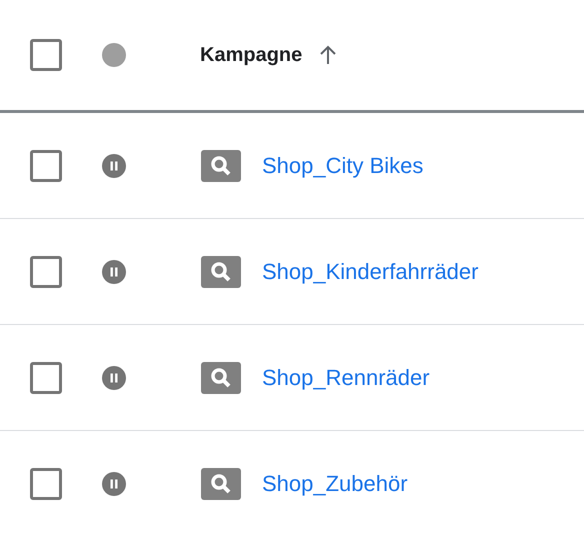  Describe the element at coordinates (251, 55) in the screenshot. I see `column-header: Kampagne` at that location.